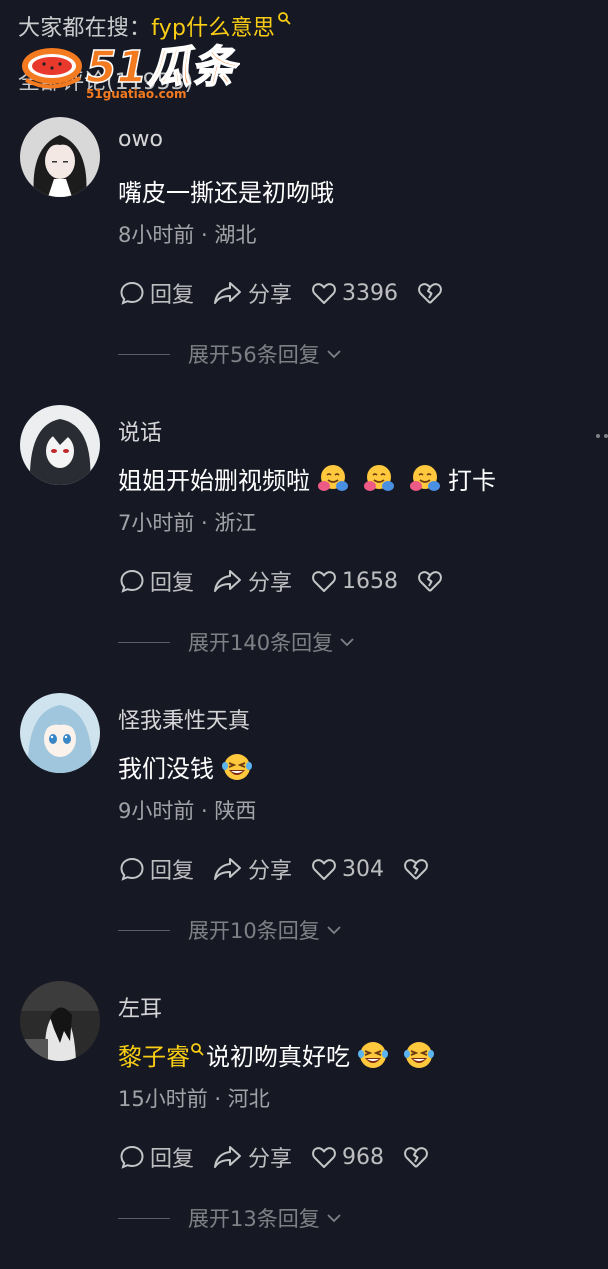 The width and height of the screenshot is (608, 1269). I want to click on watermark-domain: 51guatiao.com, so click(136, 94).